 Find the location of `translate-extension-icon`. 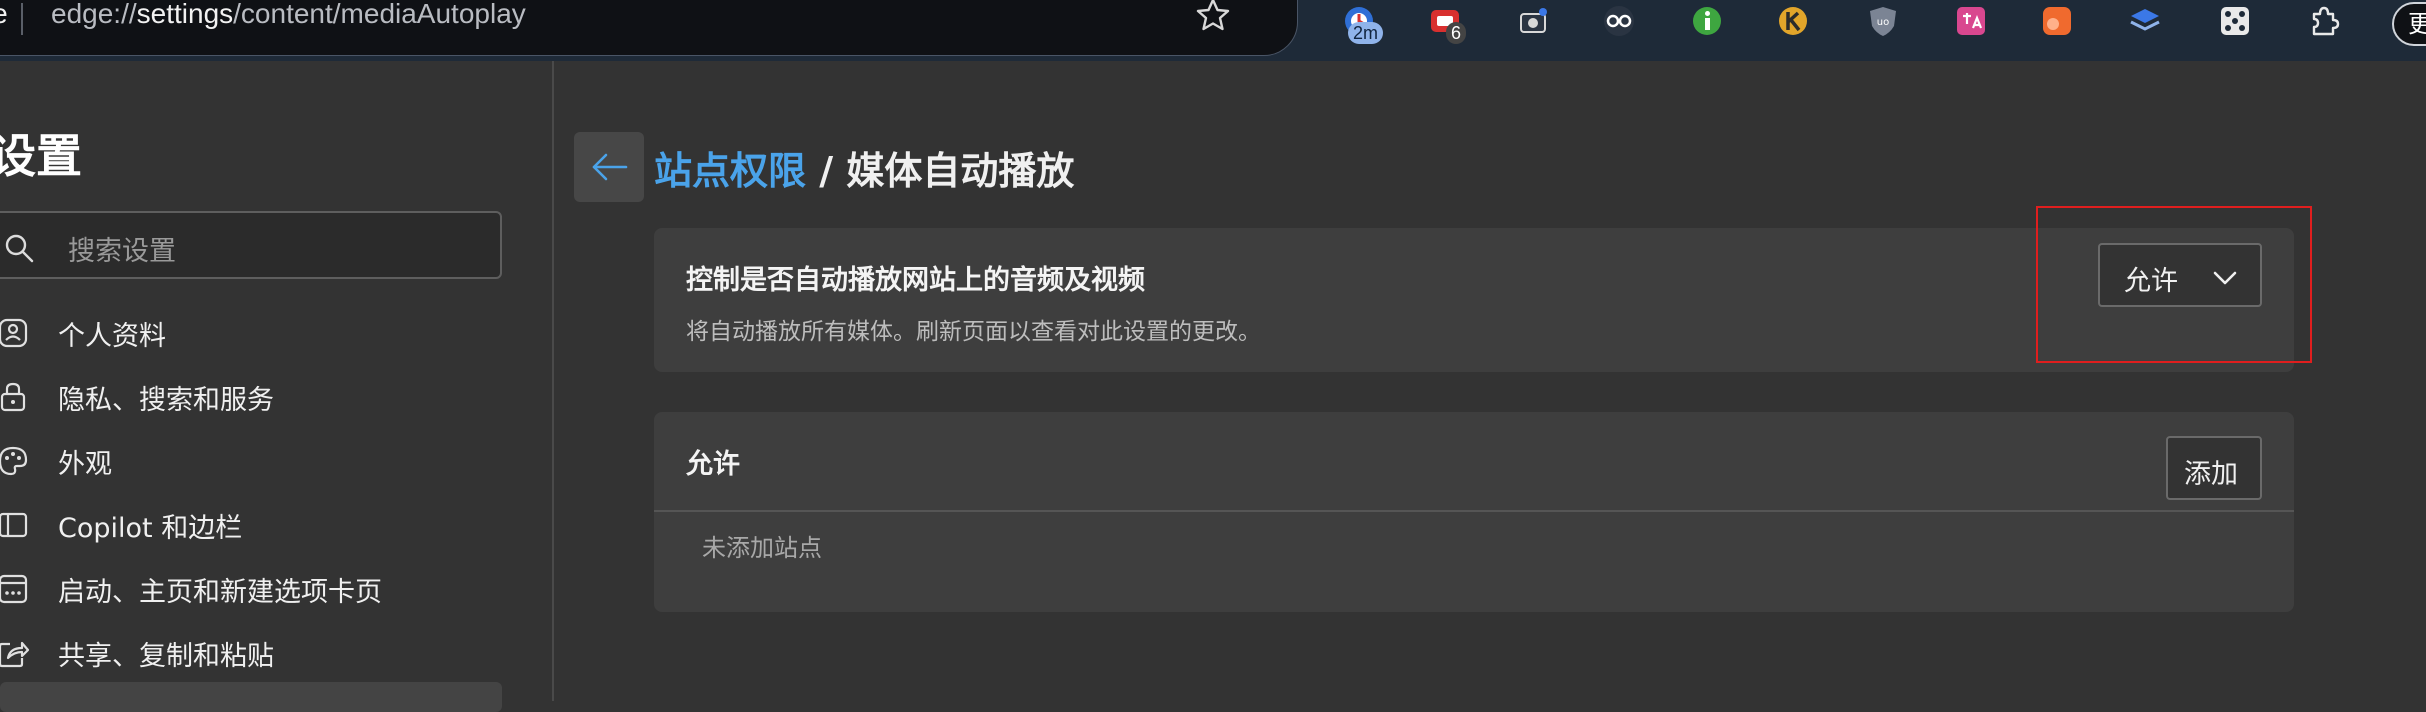

translate-extension-icon is located at coordinates (1971, 21).